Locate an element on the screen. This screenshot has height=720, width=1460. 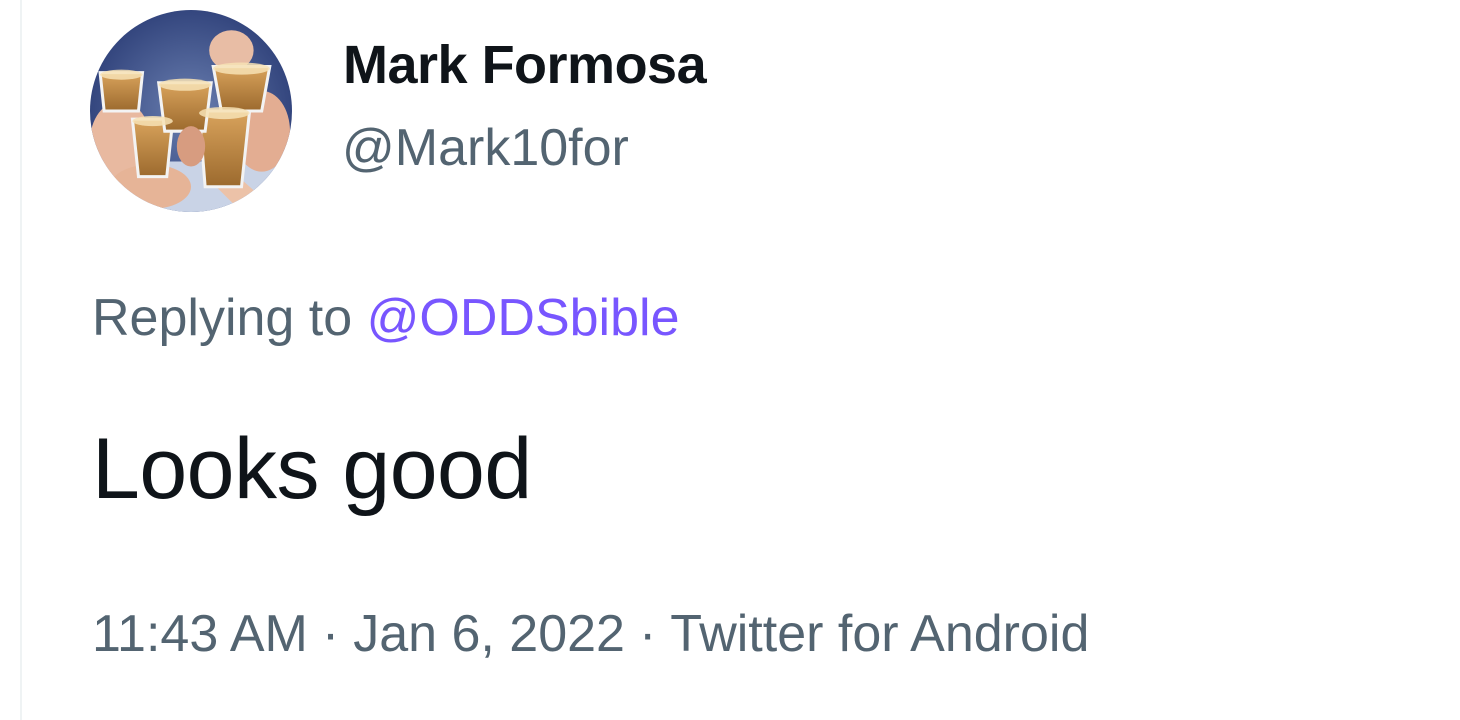
author-handle: @Mark10for is located at coordinates (485, 148).